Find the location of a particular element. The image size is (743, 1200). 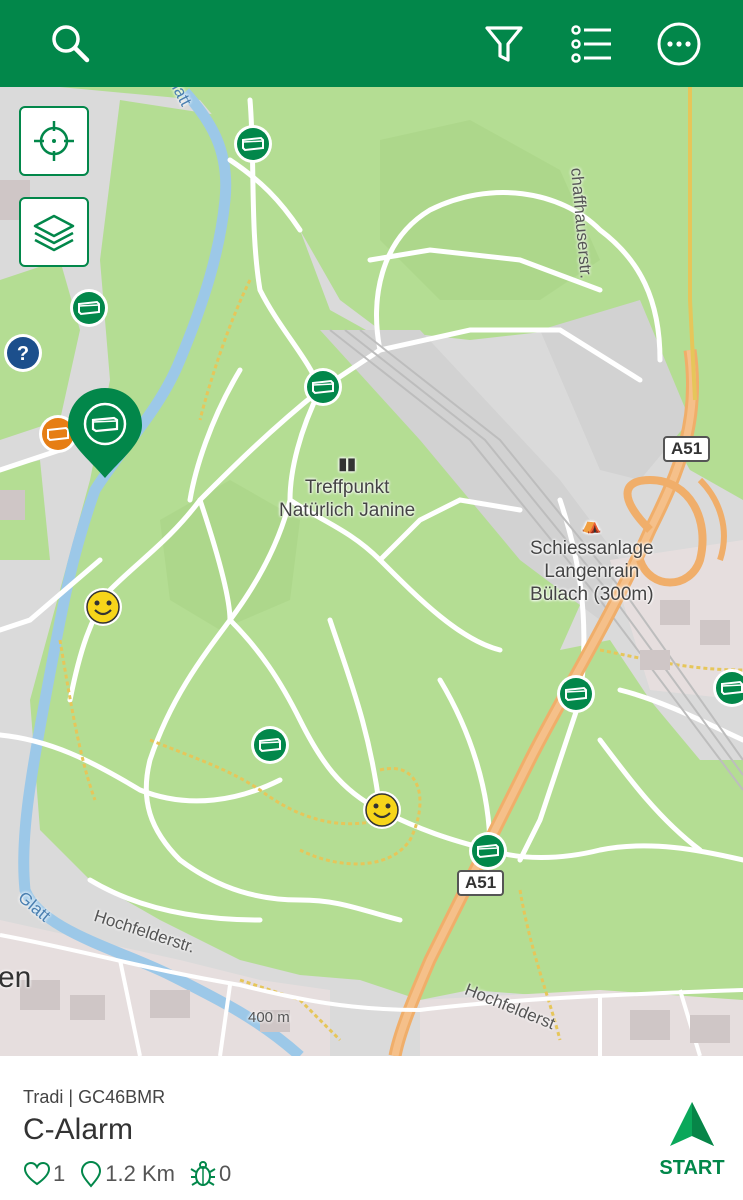

cache-marker-mystery: ? is located at coordinates (23, 355).